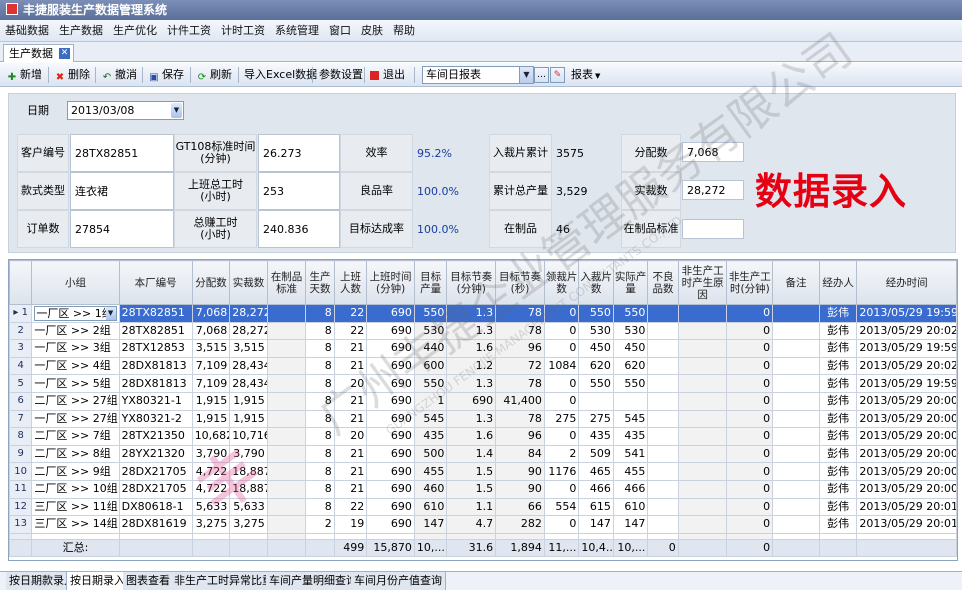  I want to click on grid-column-header: 上班时间(分钟), so click(390, 282).